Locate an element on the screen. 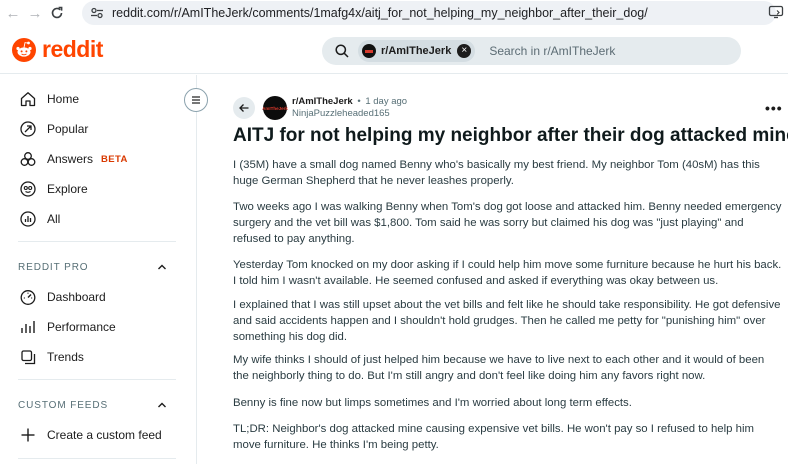 The image size is (788, 464). home-icon is located at coordinates (28, 99).